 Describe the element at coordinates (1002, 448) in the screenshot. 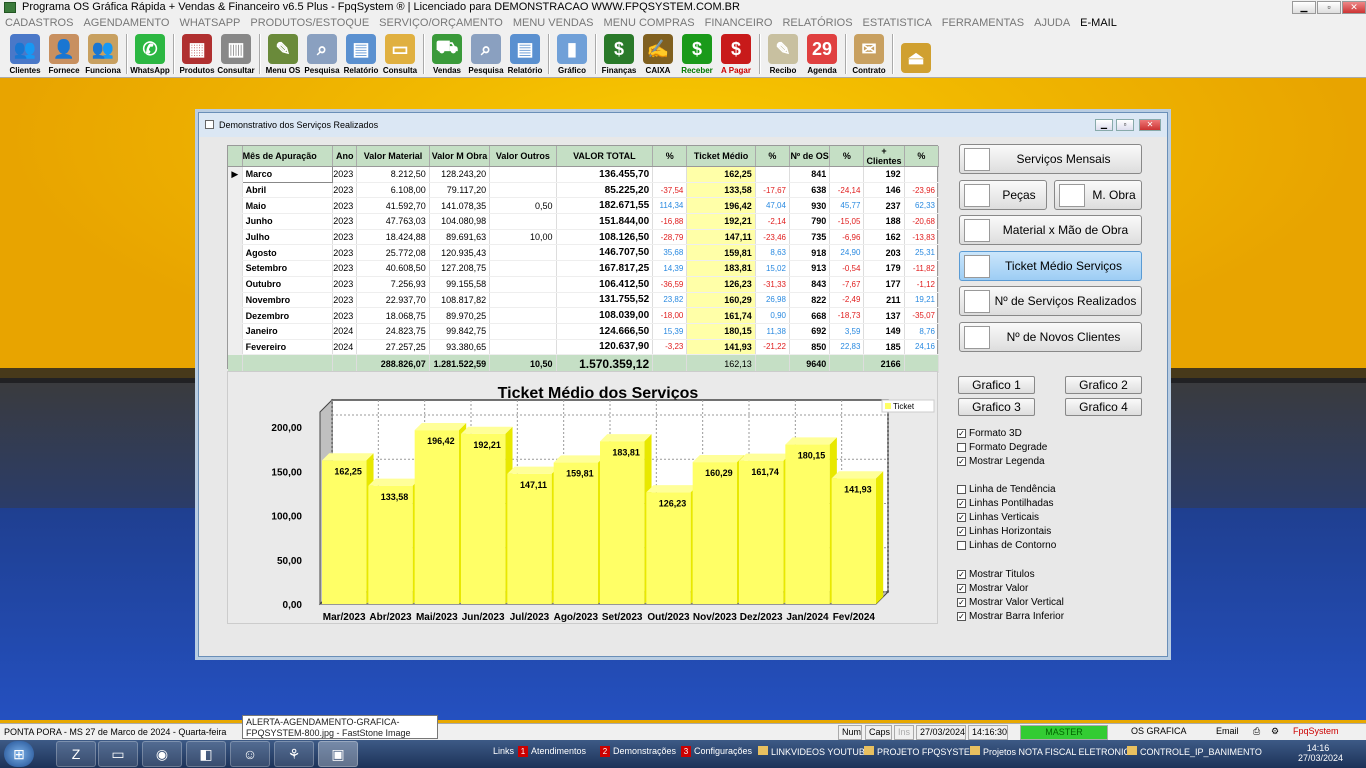

I see `option-formato-degrade: Formato Degrade` at that location.